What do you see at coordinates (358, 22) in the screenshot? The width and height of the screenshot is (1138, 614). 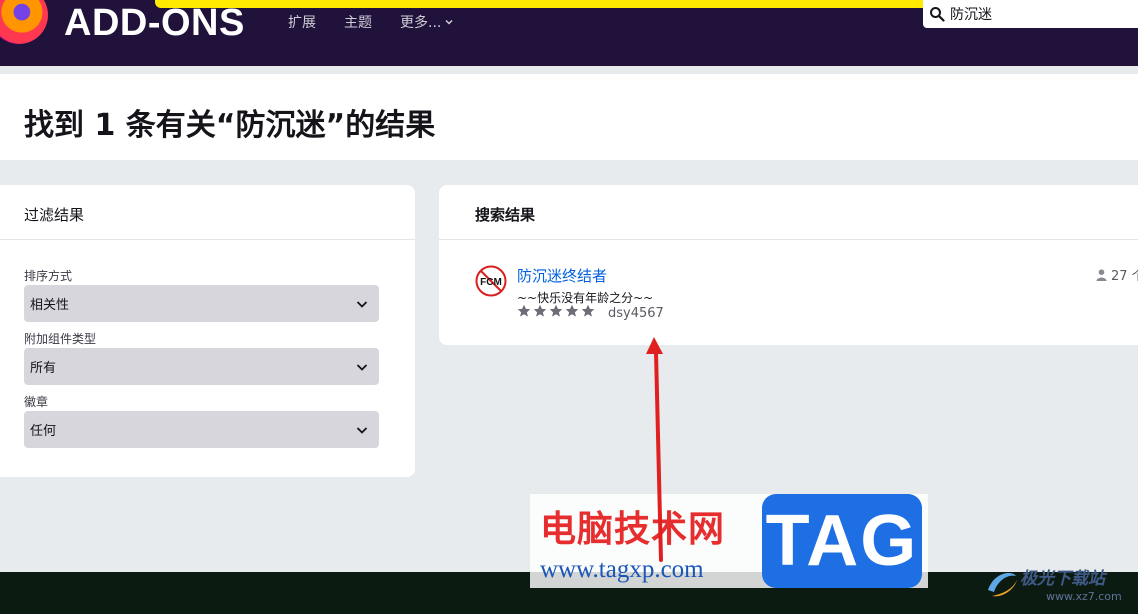 I see `nav-themes: 主题` at bounding box center [358, 22].